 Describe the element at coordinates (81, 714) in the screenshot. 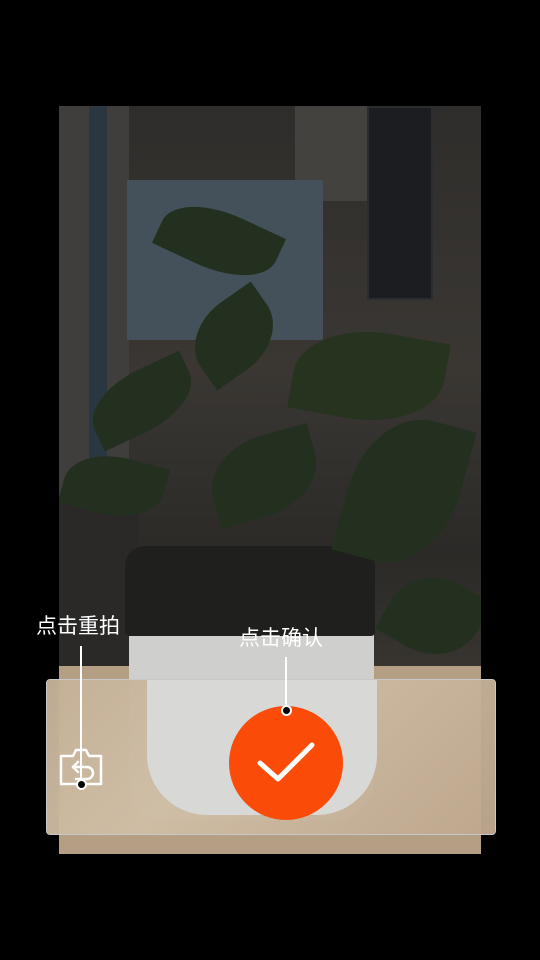

I see `retake-hint-line` at that location.